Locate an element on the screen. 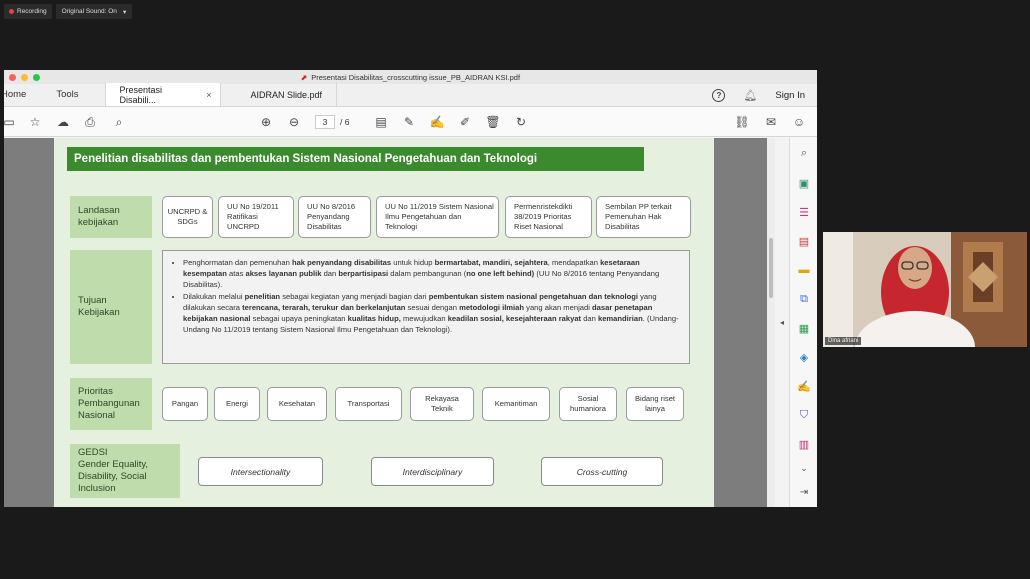 This screenshot has height=579, width=1030. prioritas-item: Rekayasa Teknik is located at coordinates (442, 404).